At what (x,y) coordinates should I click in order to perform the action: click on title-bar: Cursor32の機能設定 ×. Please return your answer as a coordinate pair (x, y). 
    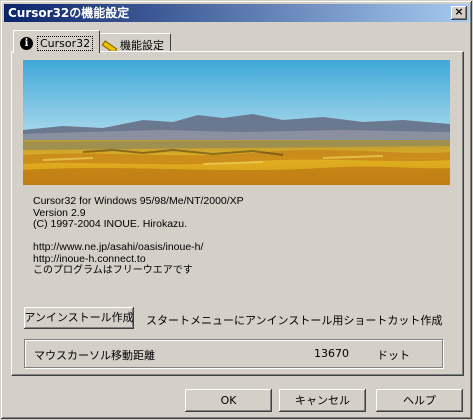
    Looking at the image, I should click on (236, 13).